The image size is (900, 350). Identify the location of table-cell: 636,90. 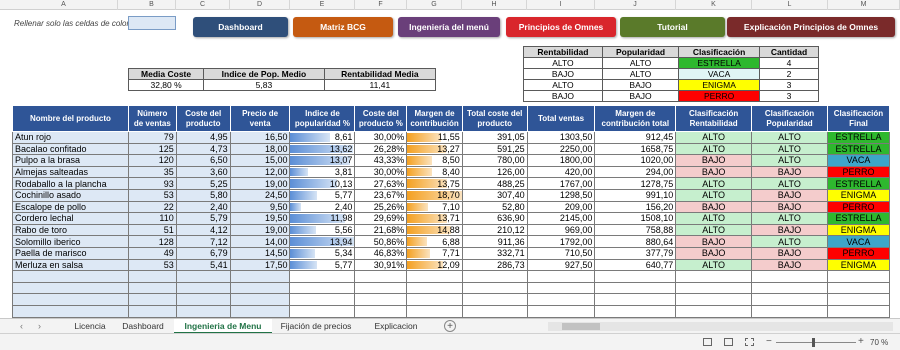
(494, 218).